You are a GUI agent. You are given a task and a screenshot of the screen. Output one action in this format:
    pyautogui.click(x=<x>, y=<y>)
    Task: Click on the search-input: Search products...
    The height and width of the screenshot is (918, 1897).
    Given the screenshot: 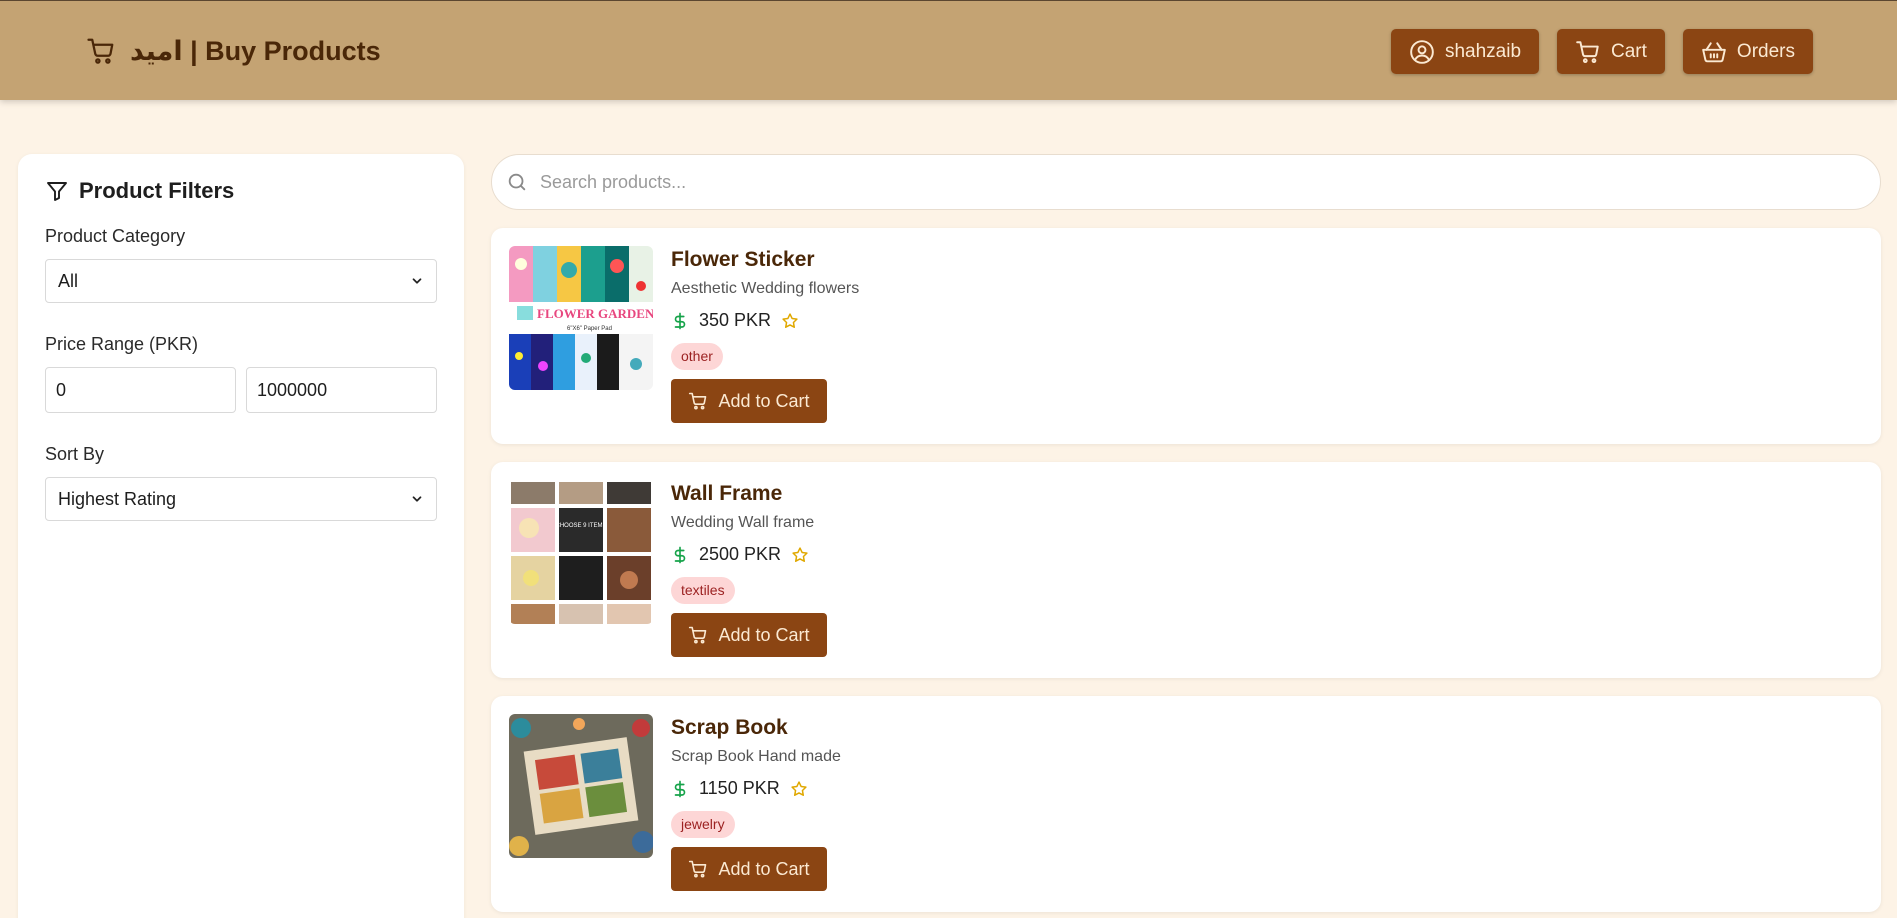 What is the action you would take?
    pyautogui.click(x=613, y=182)
    